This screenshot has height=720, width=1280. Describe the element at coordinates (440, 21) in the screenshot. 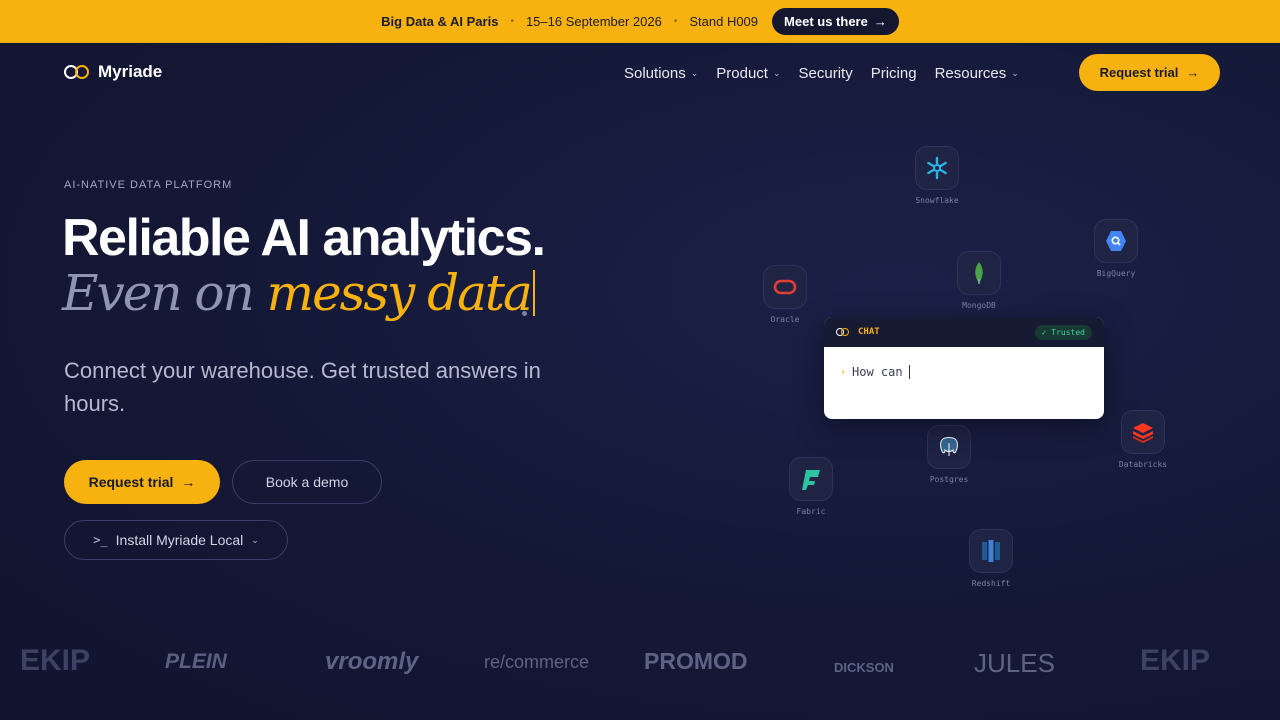

I see `event-name: Big Data & AI Paris` at that location.